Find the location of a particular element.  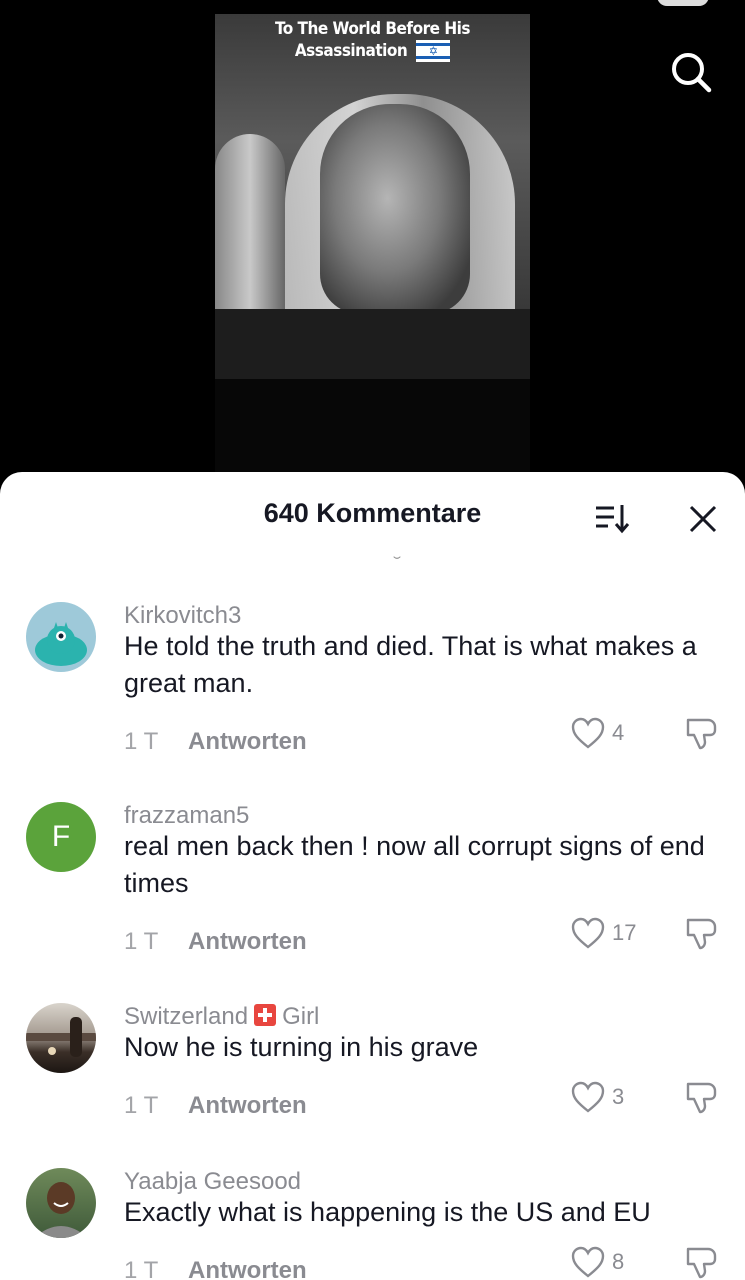

sort-icon is located at coordinates (613, 519).